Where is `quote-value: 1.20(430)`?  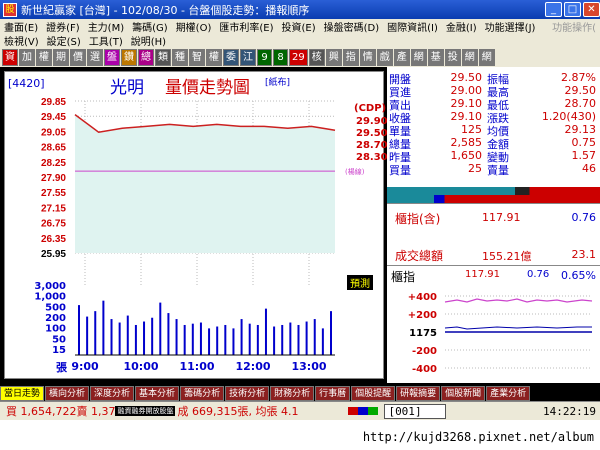
quote-value: 1.20(430) is located at coordinates (568, 116).